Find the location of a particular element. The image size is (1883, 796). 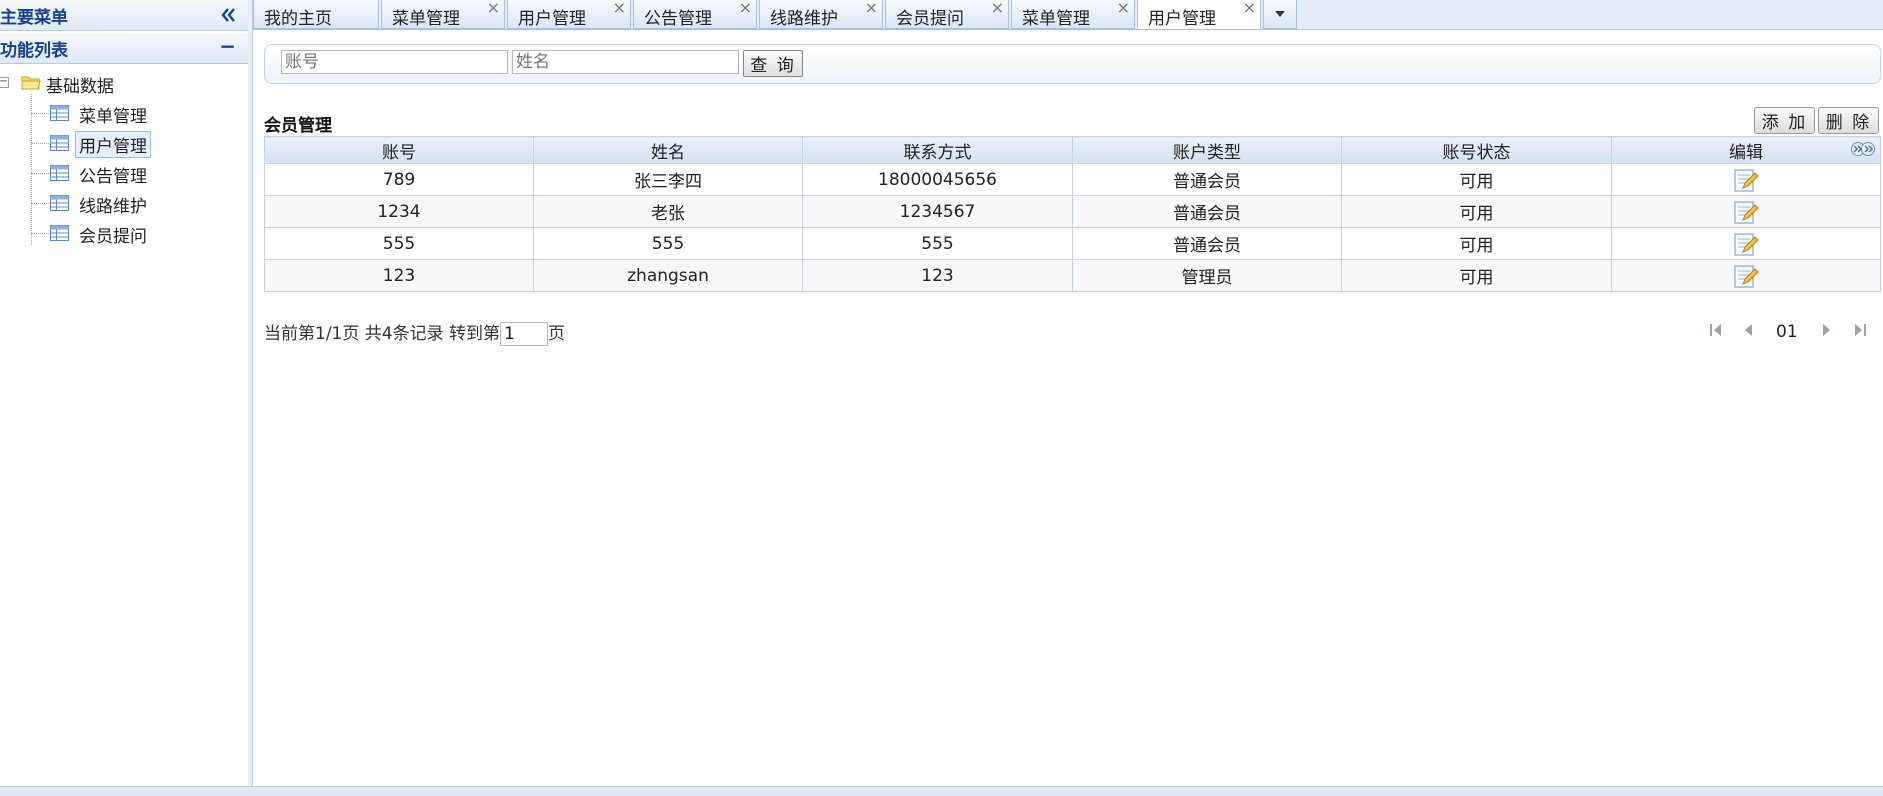

tab-home: 我的主页 is located at coordinates (316, 14).